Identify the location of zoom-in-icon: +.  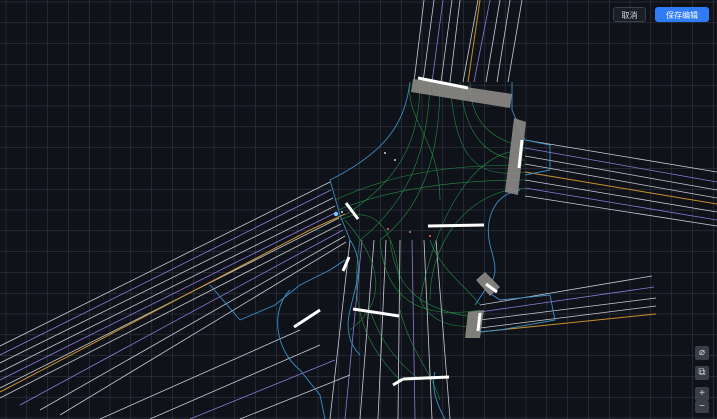
(702, 393).